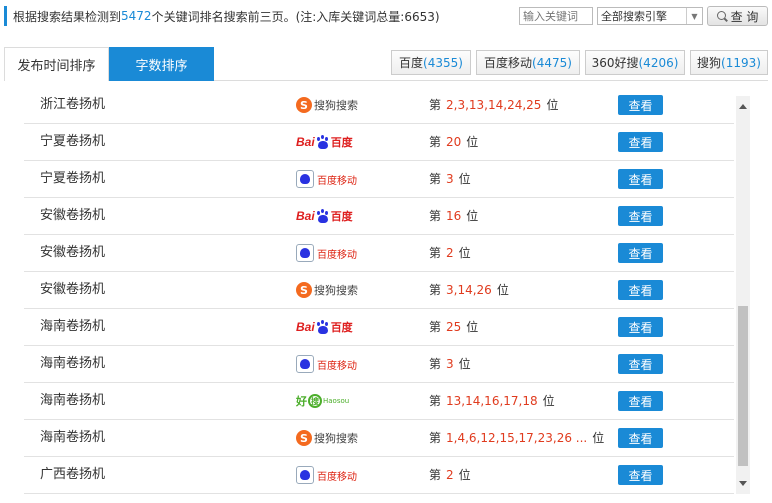 The height and width of the screenshot is (503, 772). I want to click on engine-tab-sogou: 搜狗 (1193), so click(729, 62).